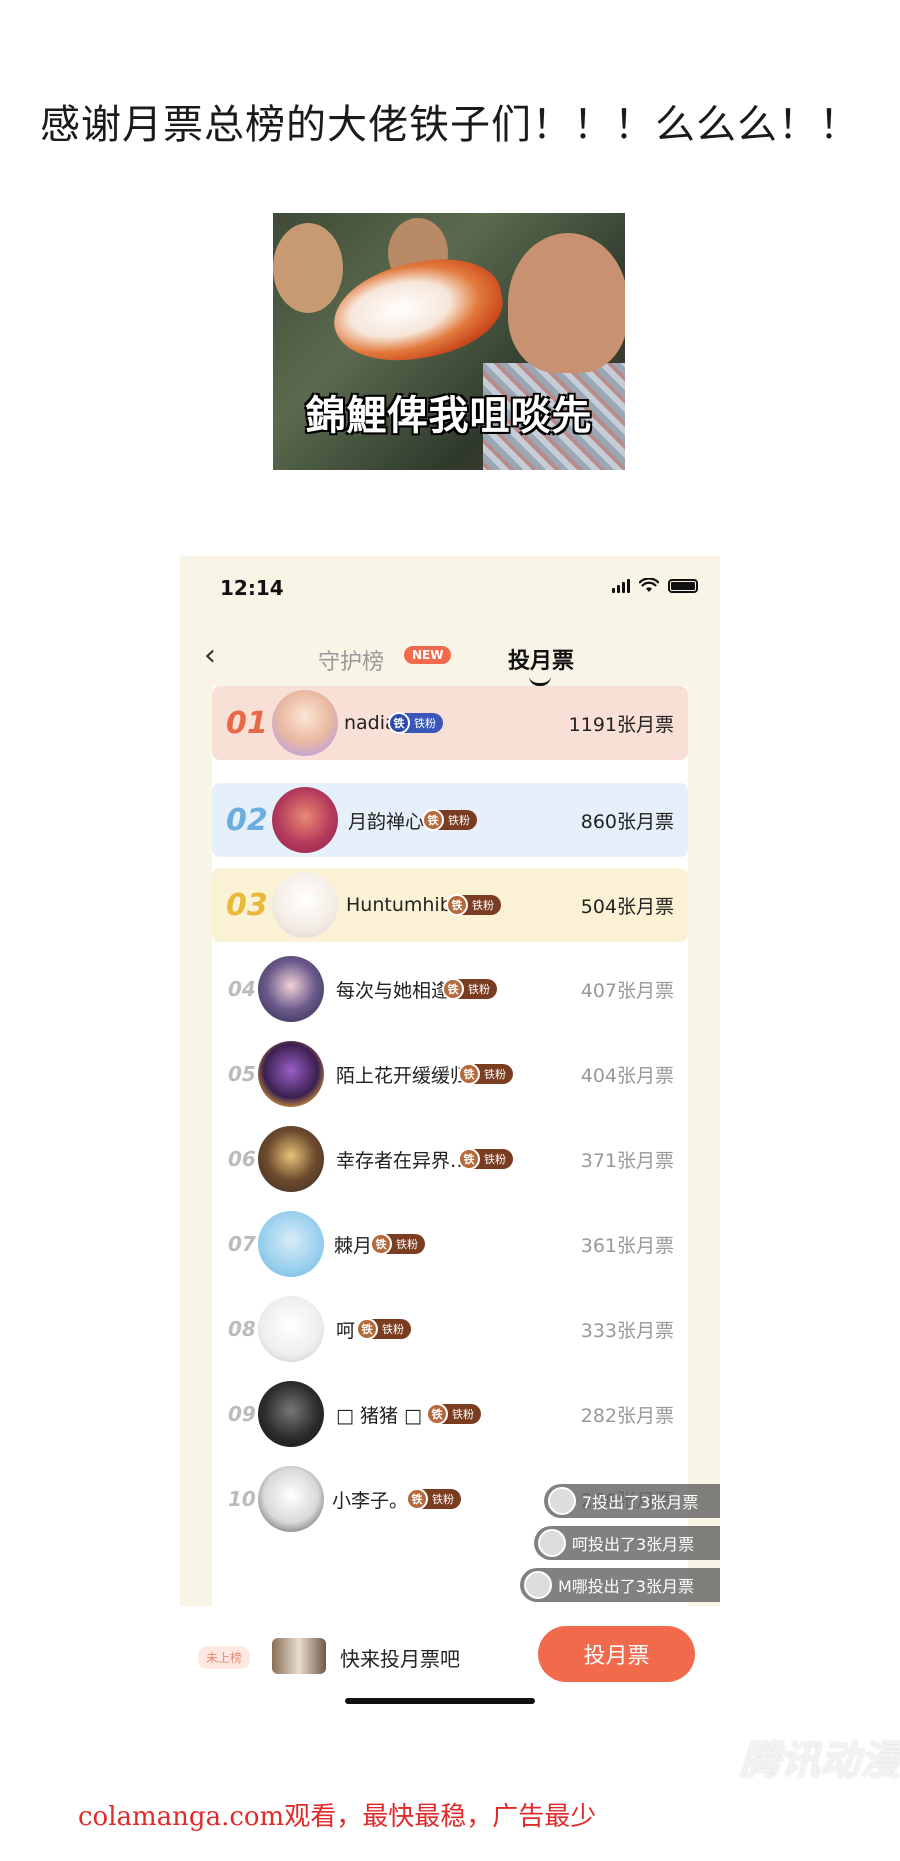 This screenshot has height=1861, width=900. I want to click on rank-number: 08, so click(242, 1329).